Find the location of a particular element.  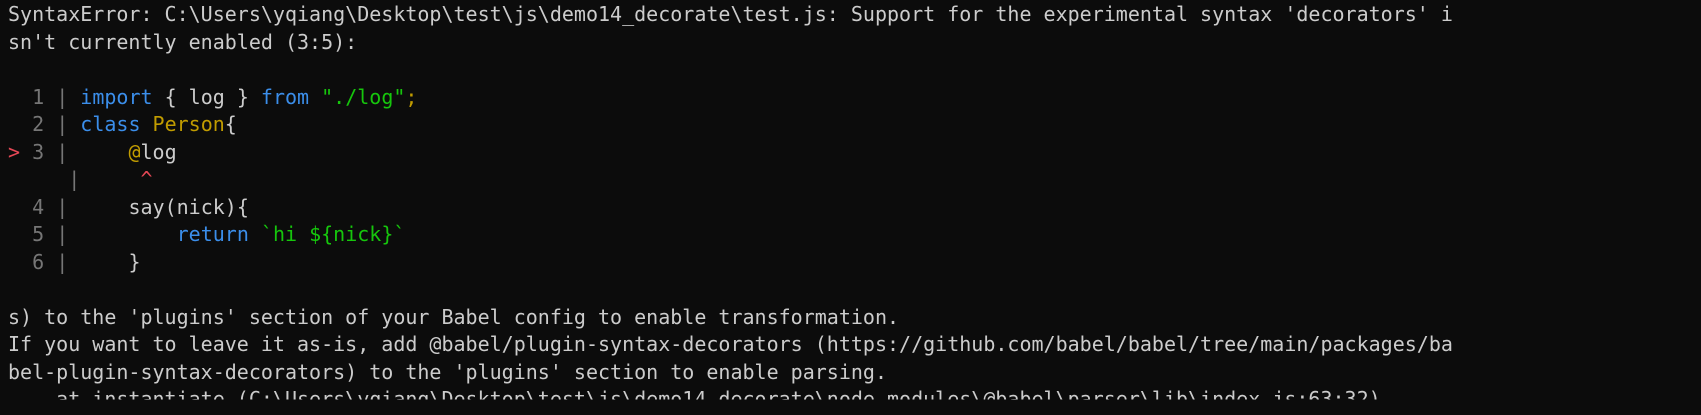

caret-gutter: | is located at coordinates (74, 179).